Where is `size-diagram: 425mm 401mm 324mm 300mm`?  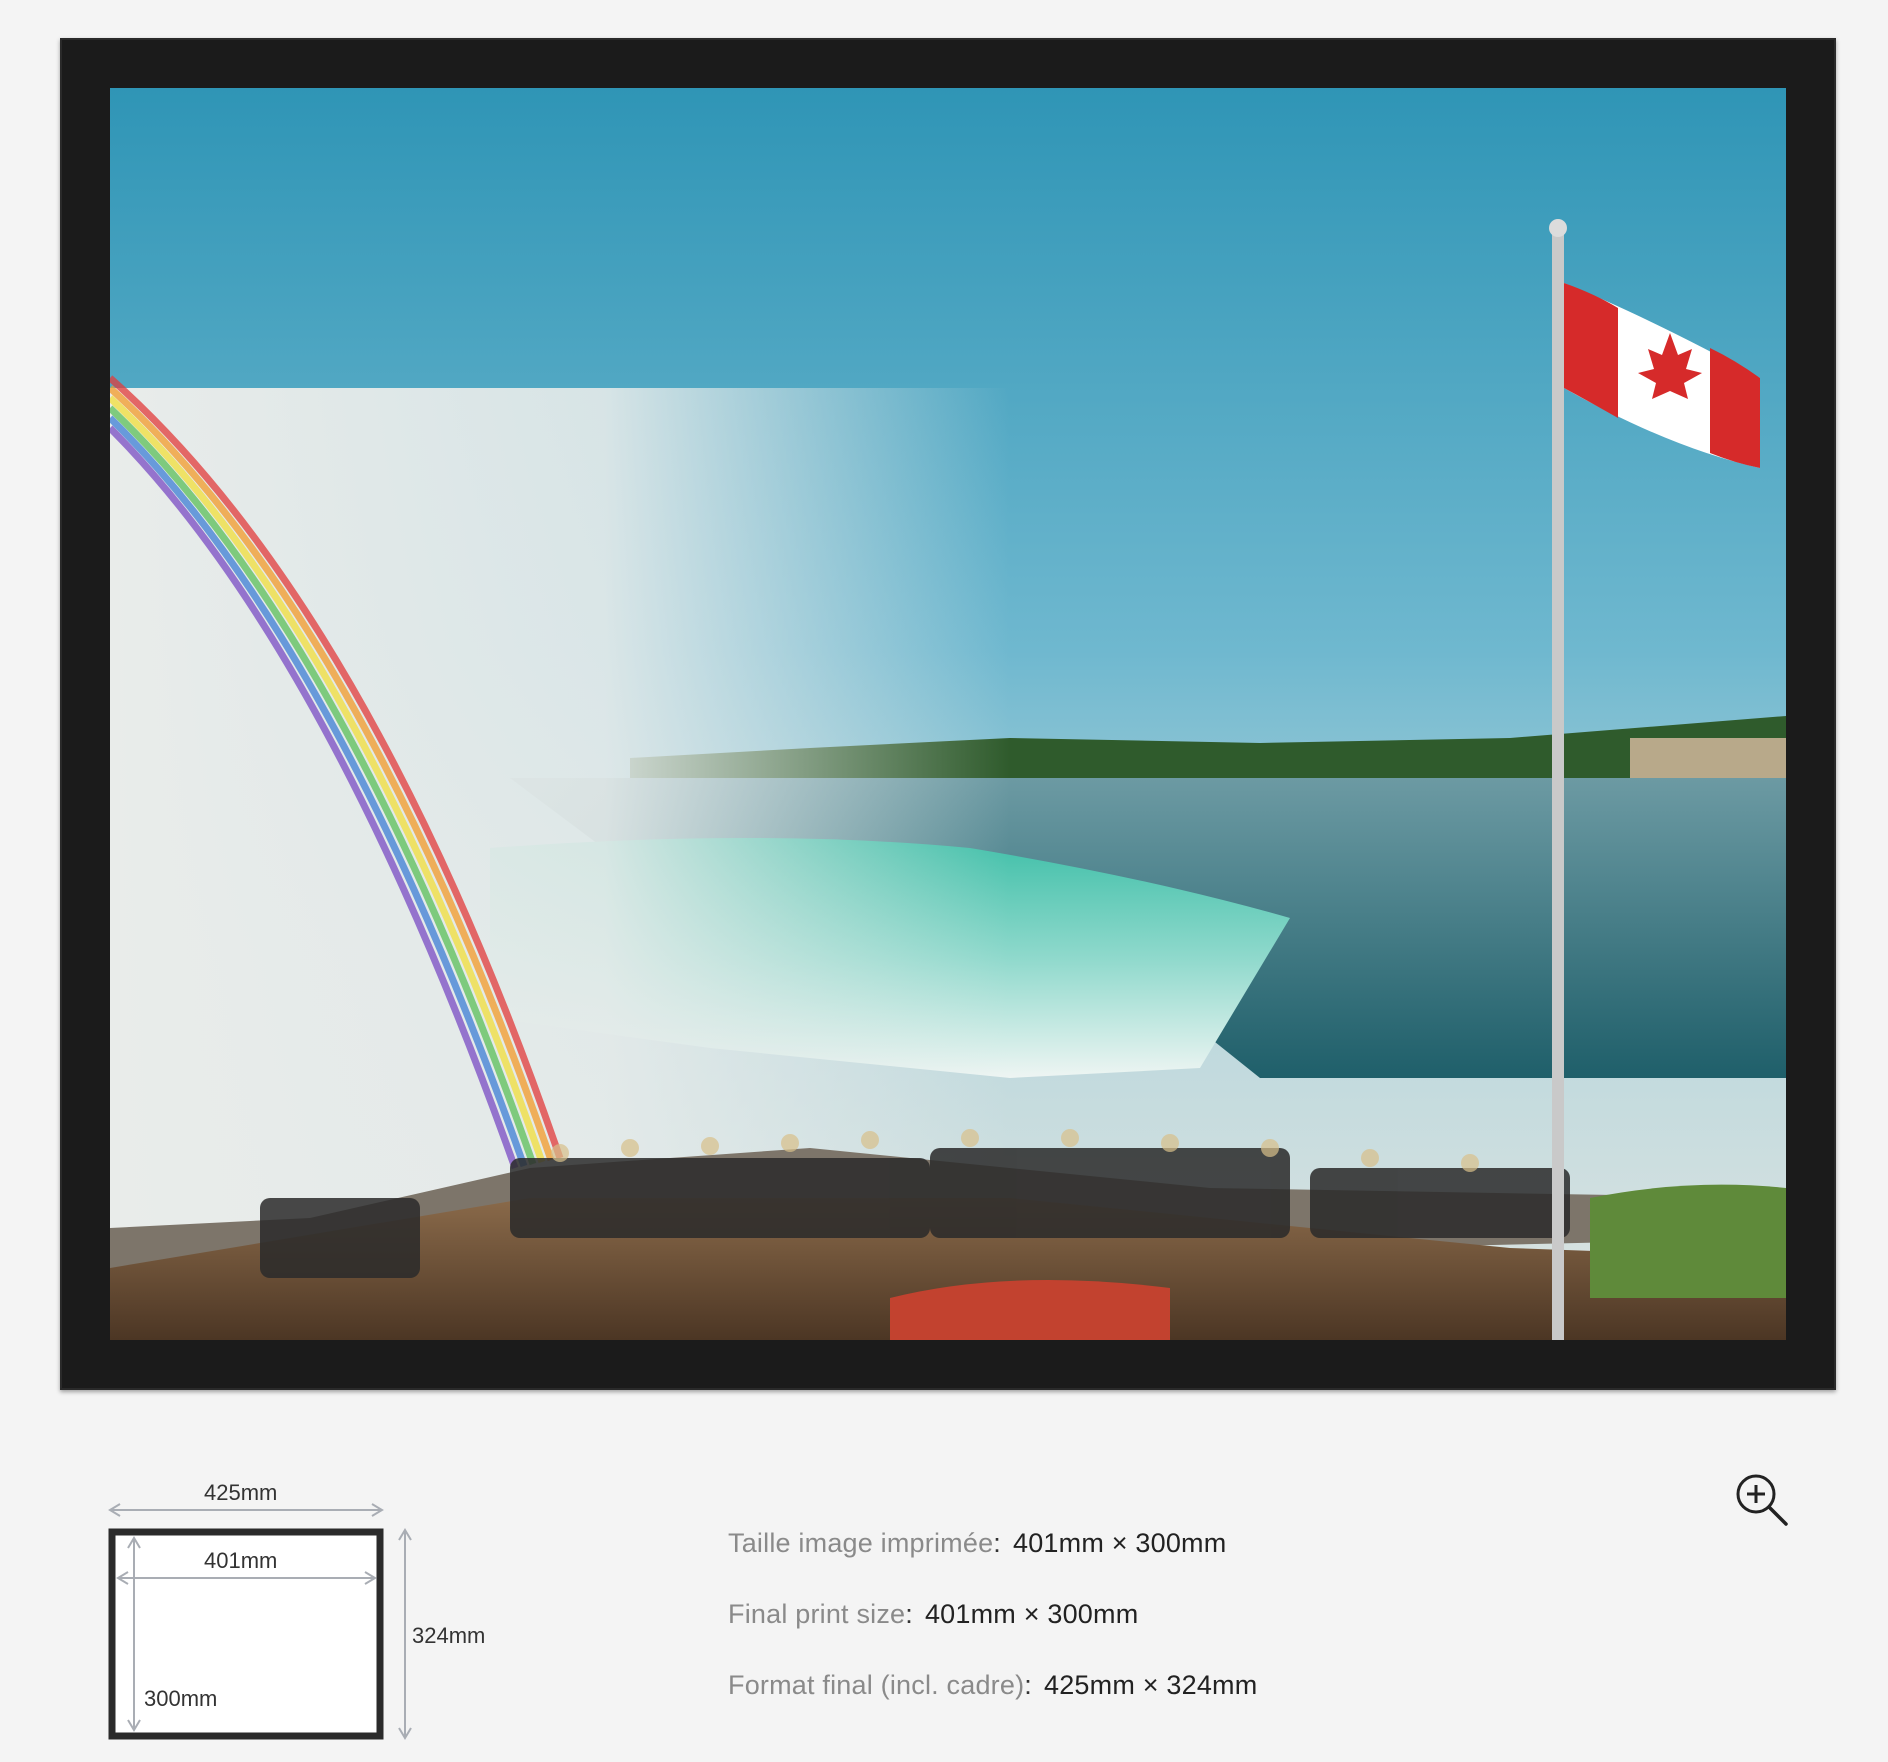 size-diagram: 425mm 401mm 324mm 300mm is located at coordinates (310, 1610).